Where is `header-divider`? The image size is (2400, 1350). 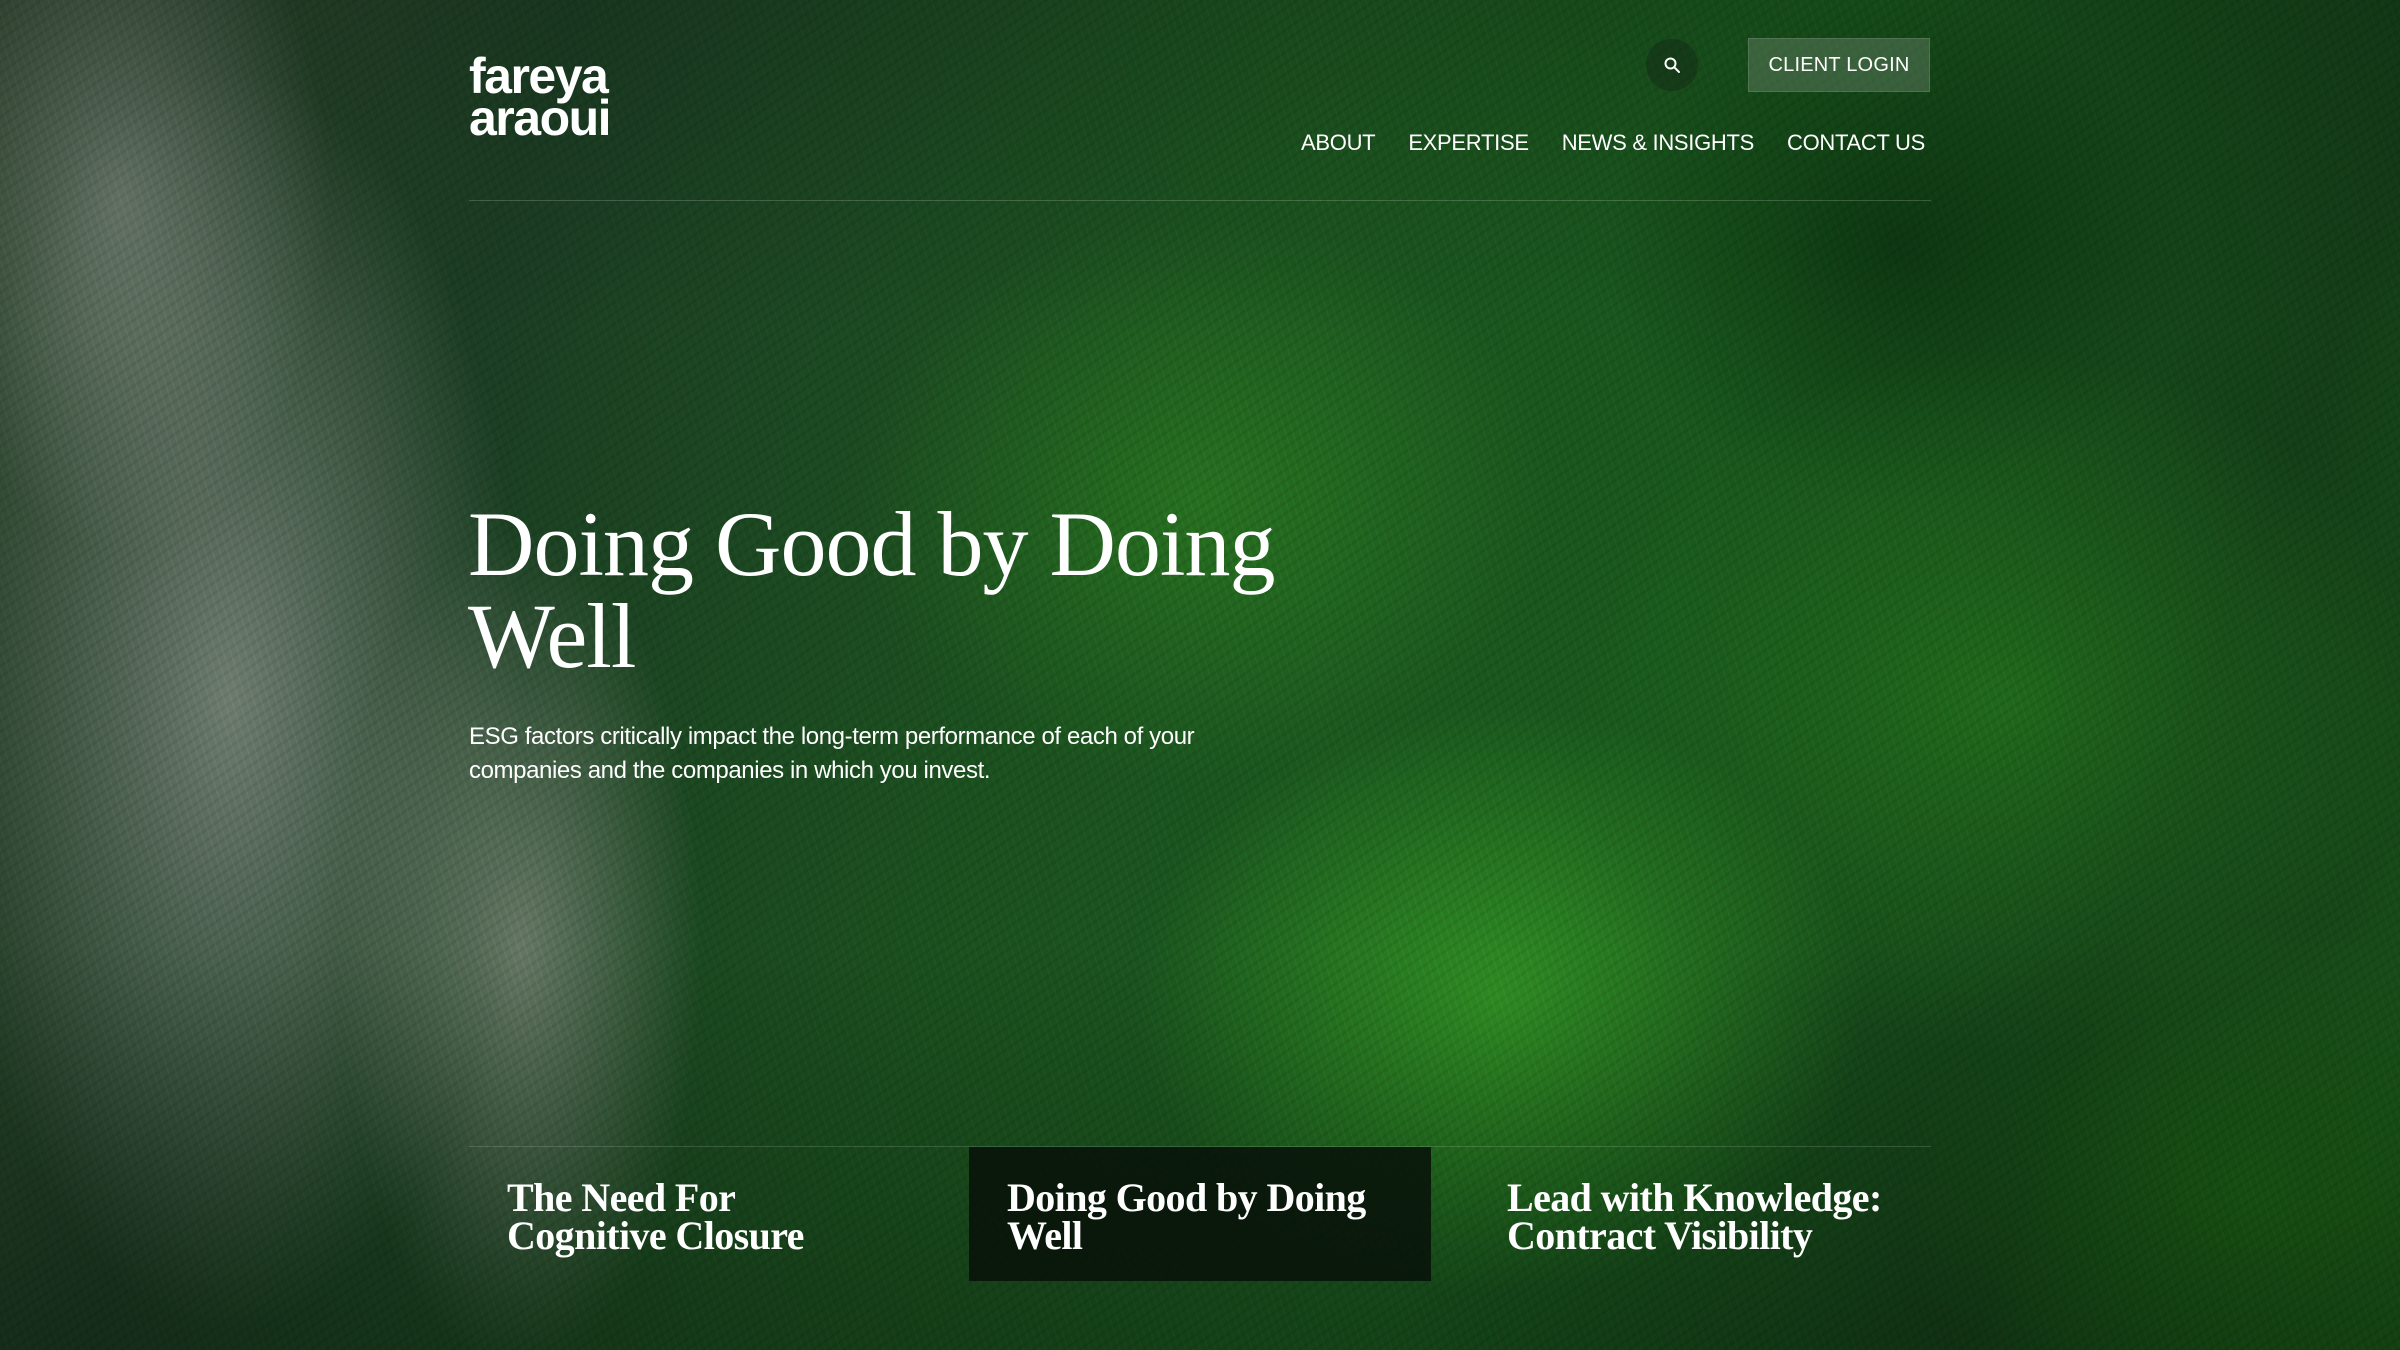 header-divider is located at coordinates (1200, 200).